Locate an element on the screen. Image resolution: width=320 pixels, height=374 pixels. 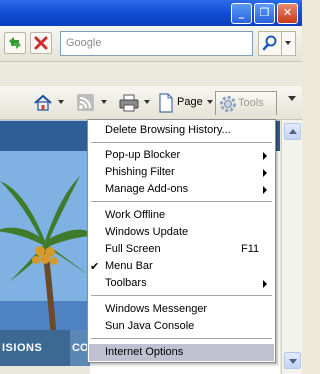
menu-item-windows-update: Windows Update is located at coordinates (181, 232).